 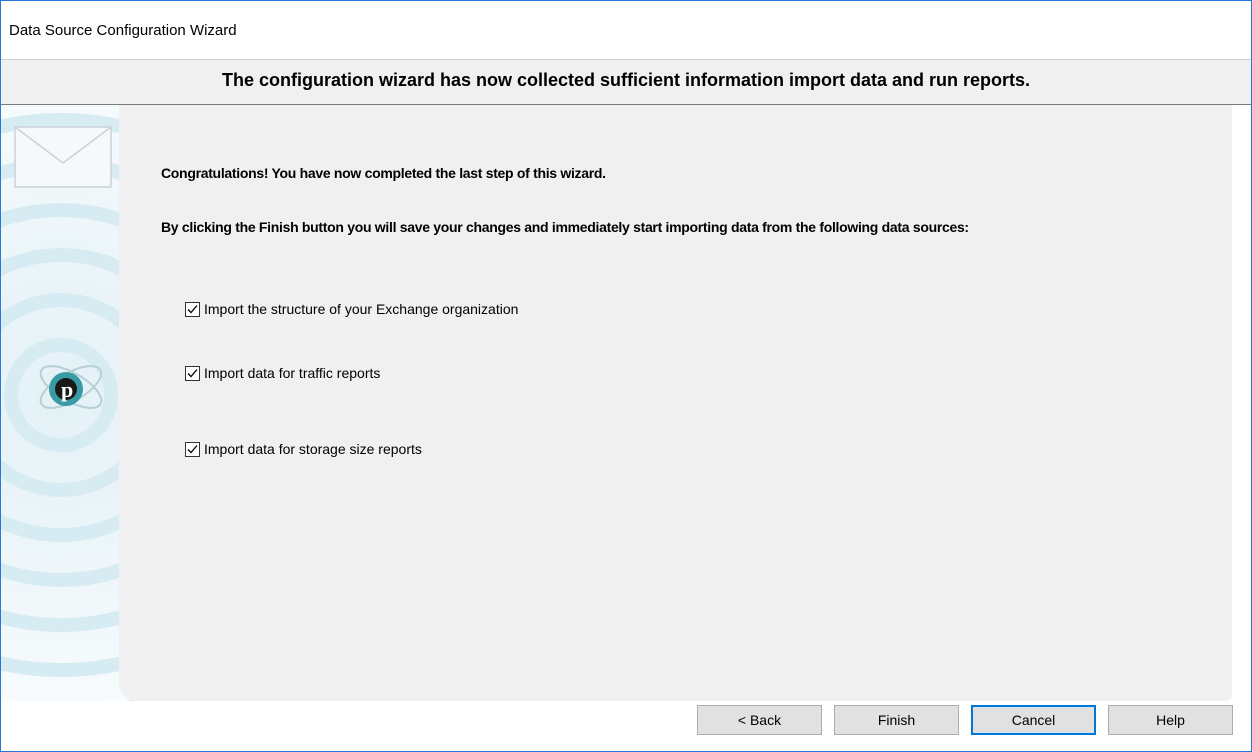 I want to click on import-traffic-checkbox, so click(x=192, y=373).